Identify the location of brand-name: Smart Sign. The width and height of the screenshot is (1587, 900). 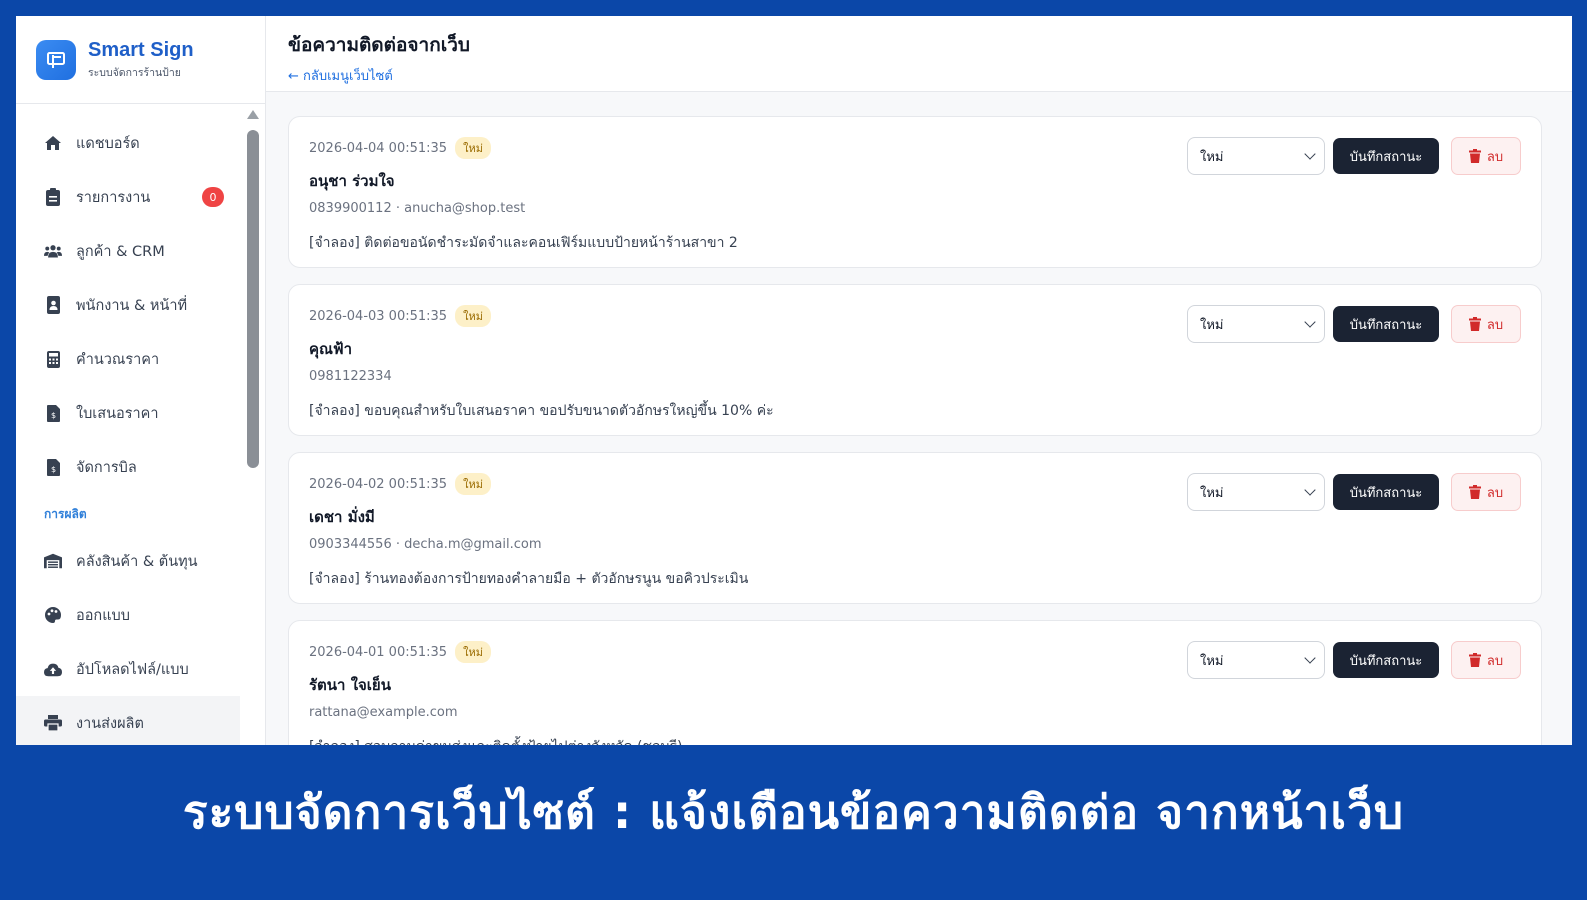
(141, 49).